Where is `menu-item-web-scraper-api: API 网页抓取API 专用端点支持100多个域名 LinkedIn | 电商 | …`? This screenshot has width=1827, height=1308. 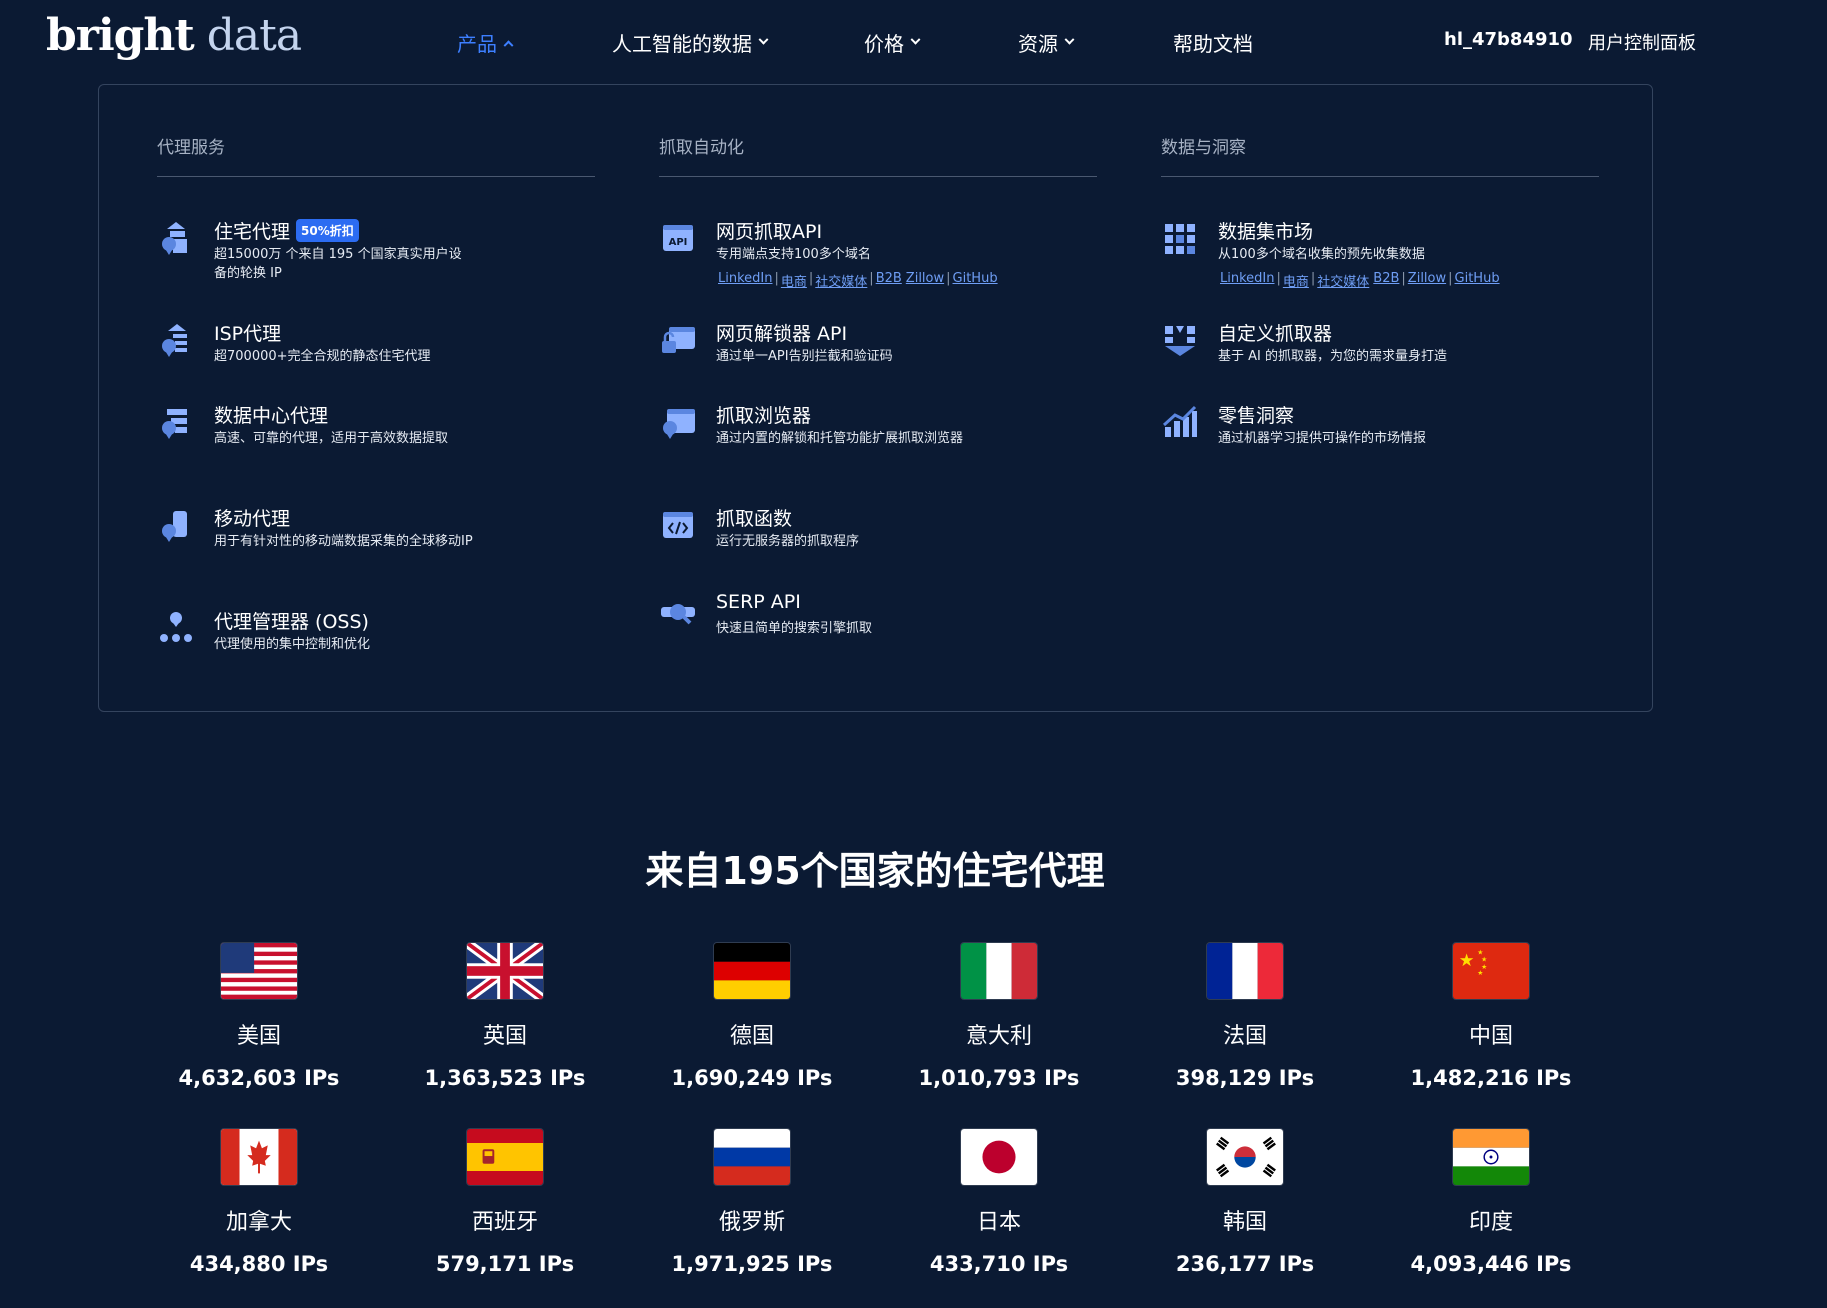
menu-item-web-scraper-api: API 网页抓取API 专用端点支持100多个域名 LinkedIn | 电商 | … is located at coordinates (878, 254).